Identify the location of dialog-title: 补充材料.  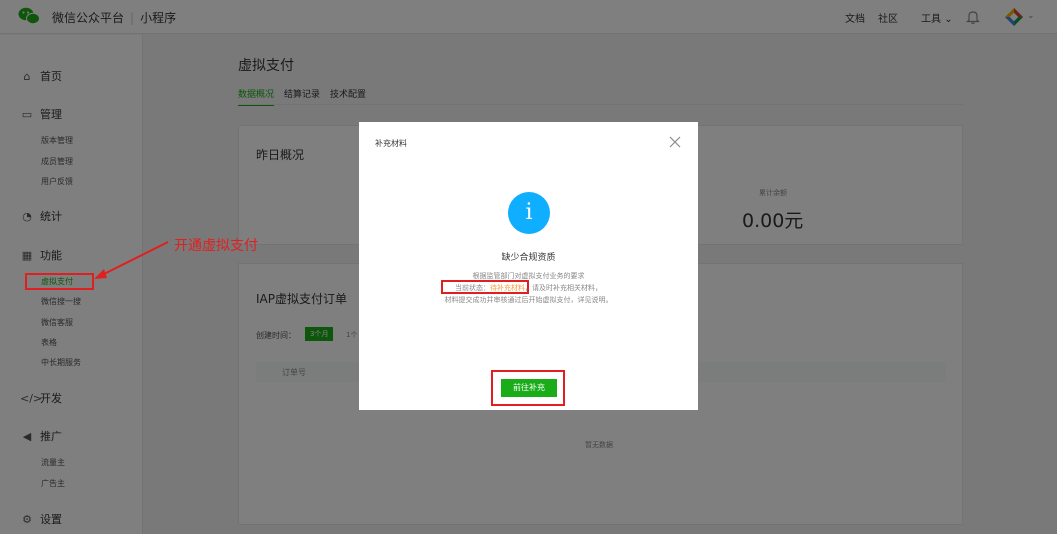
(391, 143).